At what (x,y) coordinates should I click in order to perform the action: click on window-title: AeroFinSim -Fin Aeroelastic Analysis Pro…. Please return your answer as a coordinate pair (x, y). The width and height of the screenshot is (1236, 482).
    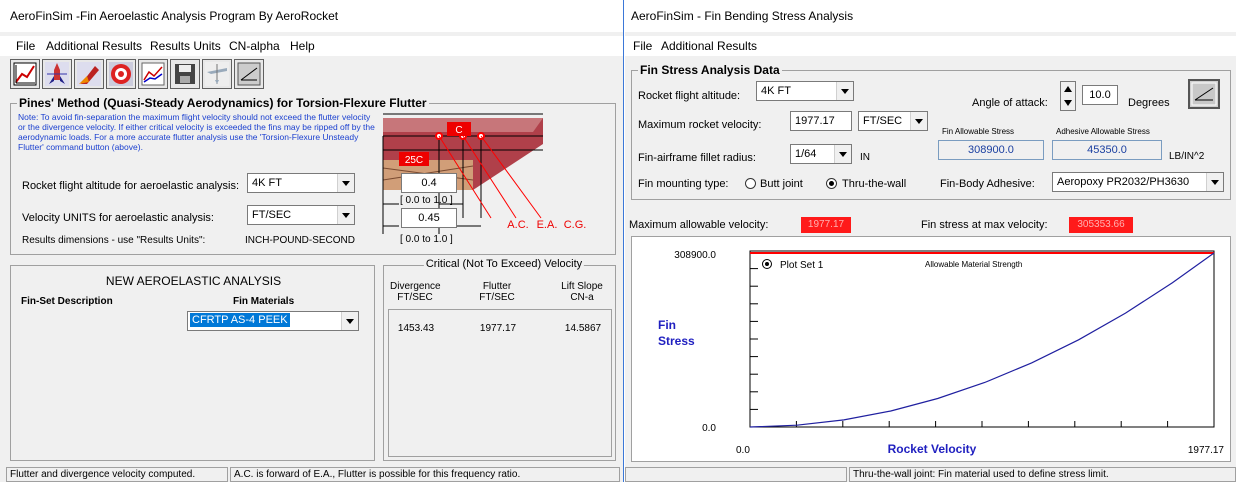
    Looking at the image, I should click on (311, 16).